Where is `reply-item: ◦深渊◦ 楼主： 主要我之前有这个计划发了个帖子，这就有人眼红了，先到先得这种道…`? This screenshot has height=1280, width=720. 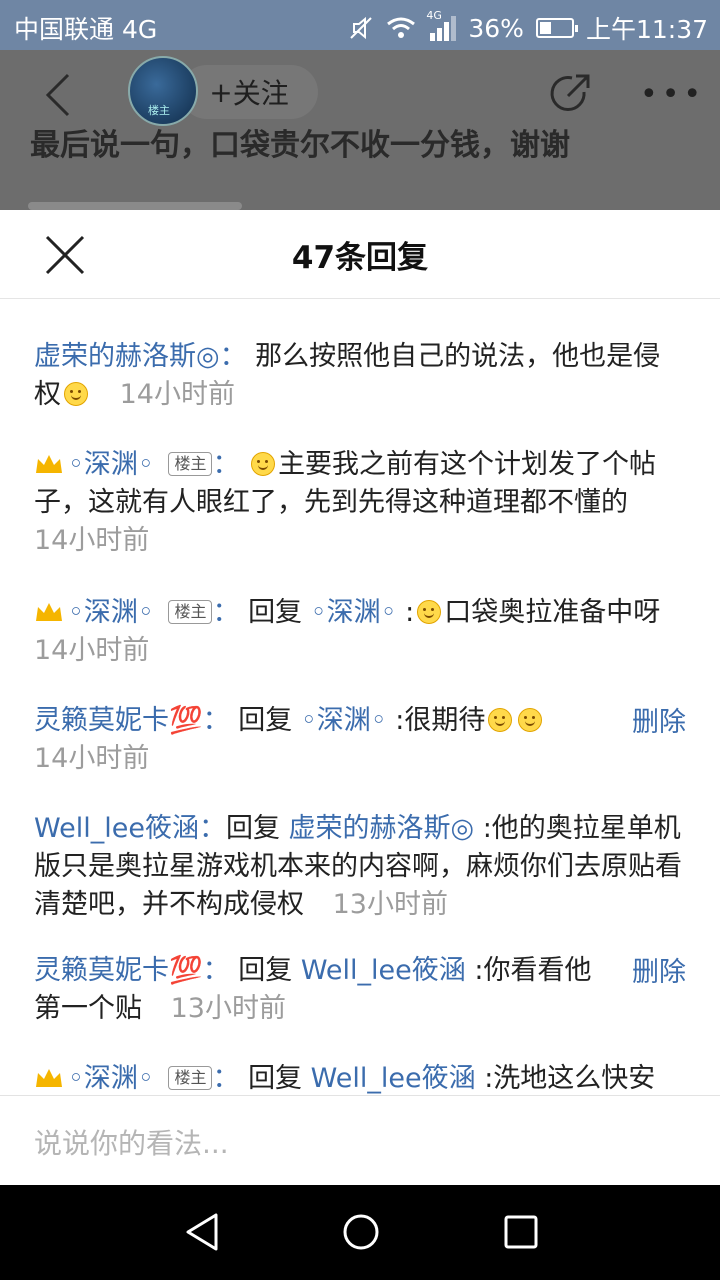 reply-item: ◦深渊◦ 楼主： 主要我之前有这个计划发了个帖子，这就有人眼红了，先到先得这种道… is located at coordinates (359, 503).